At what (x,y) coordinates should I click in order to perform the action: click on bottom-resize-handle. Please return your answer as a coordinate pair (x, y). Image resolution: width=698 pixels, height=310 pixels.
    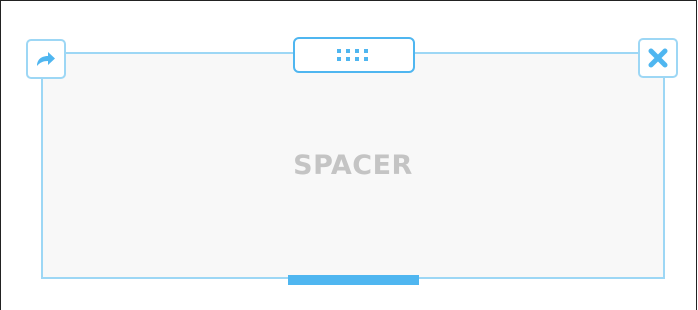
    Looking at the image, I should click on (353, 280).